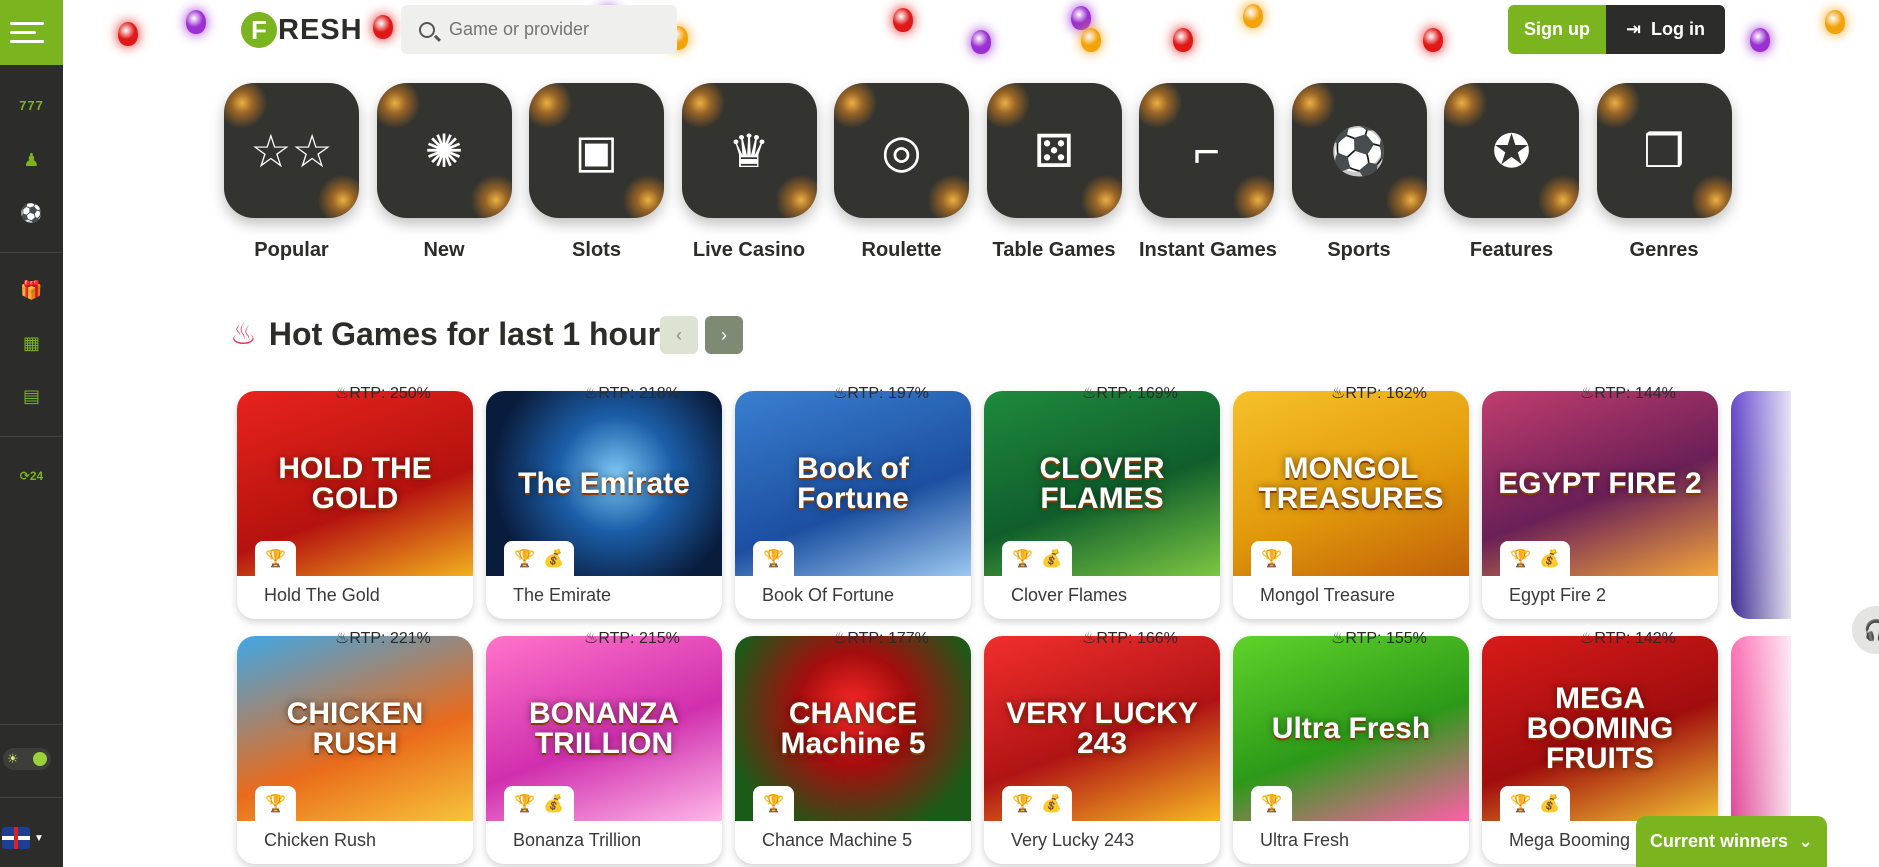 The width and height of the screenshot is (1879, 867). What do you see at coordinates (1865, 630) in the screenshot?
I see `headset-support-icon: 🎧` at bounding box center [1865, 630].